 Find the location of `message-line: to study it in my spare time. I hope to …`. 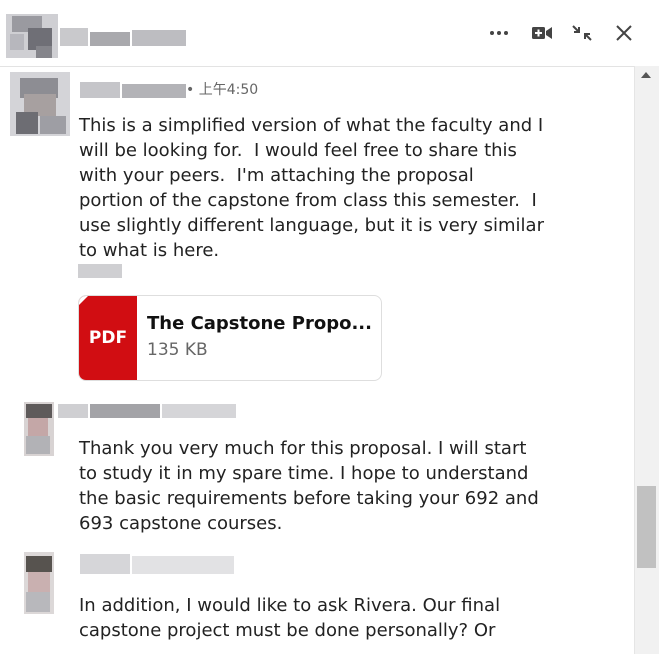

message-line: to study it in my spare time. I hope to … is located at coordinates (304, 473).